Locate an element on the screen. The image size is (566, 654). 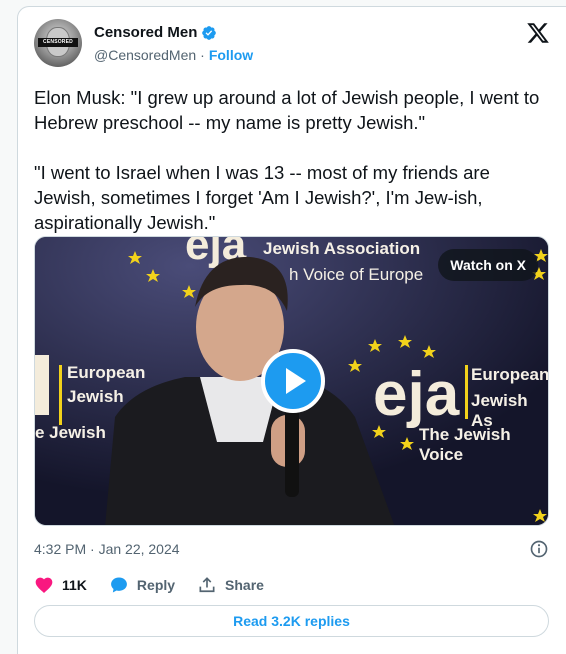
play-button is located at coordinates (293, 381).